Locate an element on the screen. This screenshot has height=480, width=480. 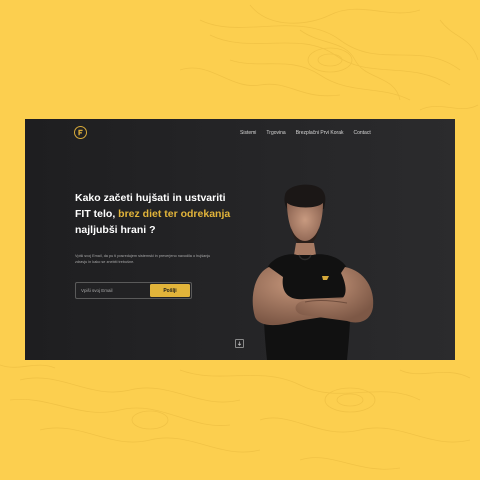
email-input is located at coordinates (116, 290).